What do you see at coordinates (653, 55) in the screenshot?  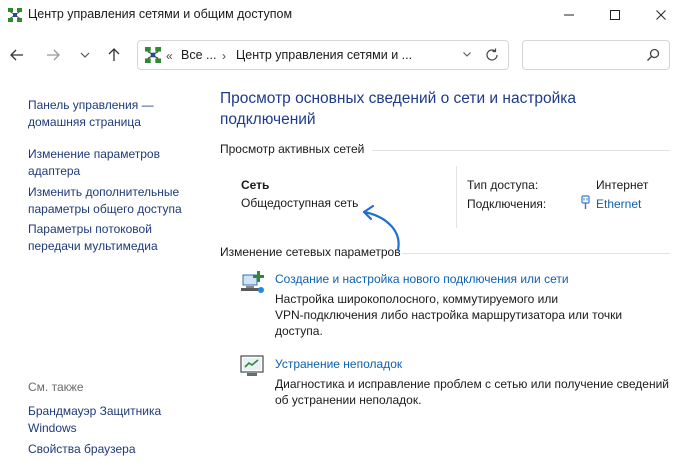 I see `search-icon` at bounding box center [653, 55].